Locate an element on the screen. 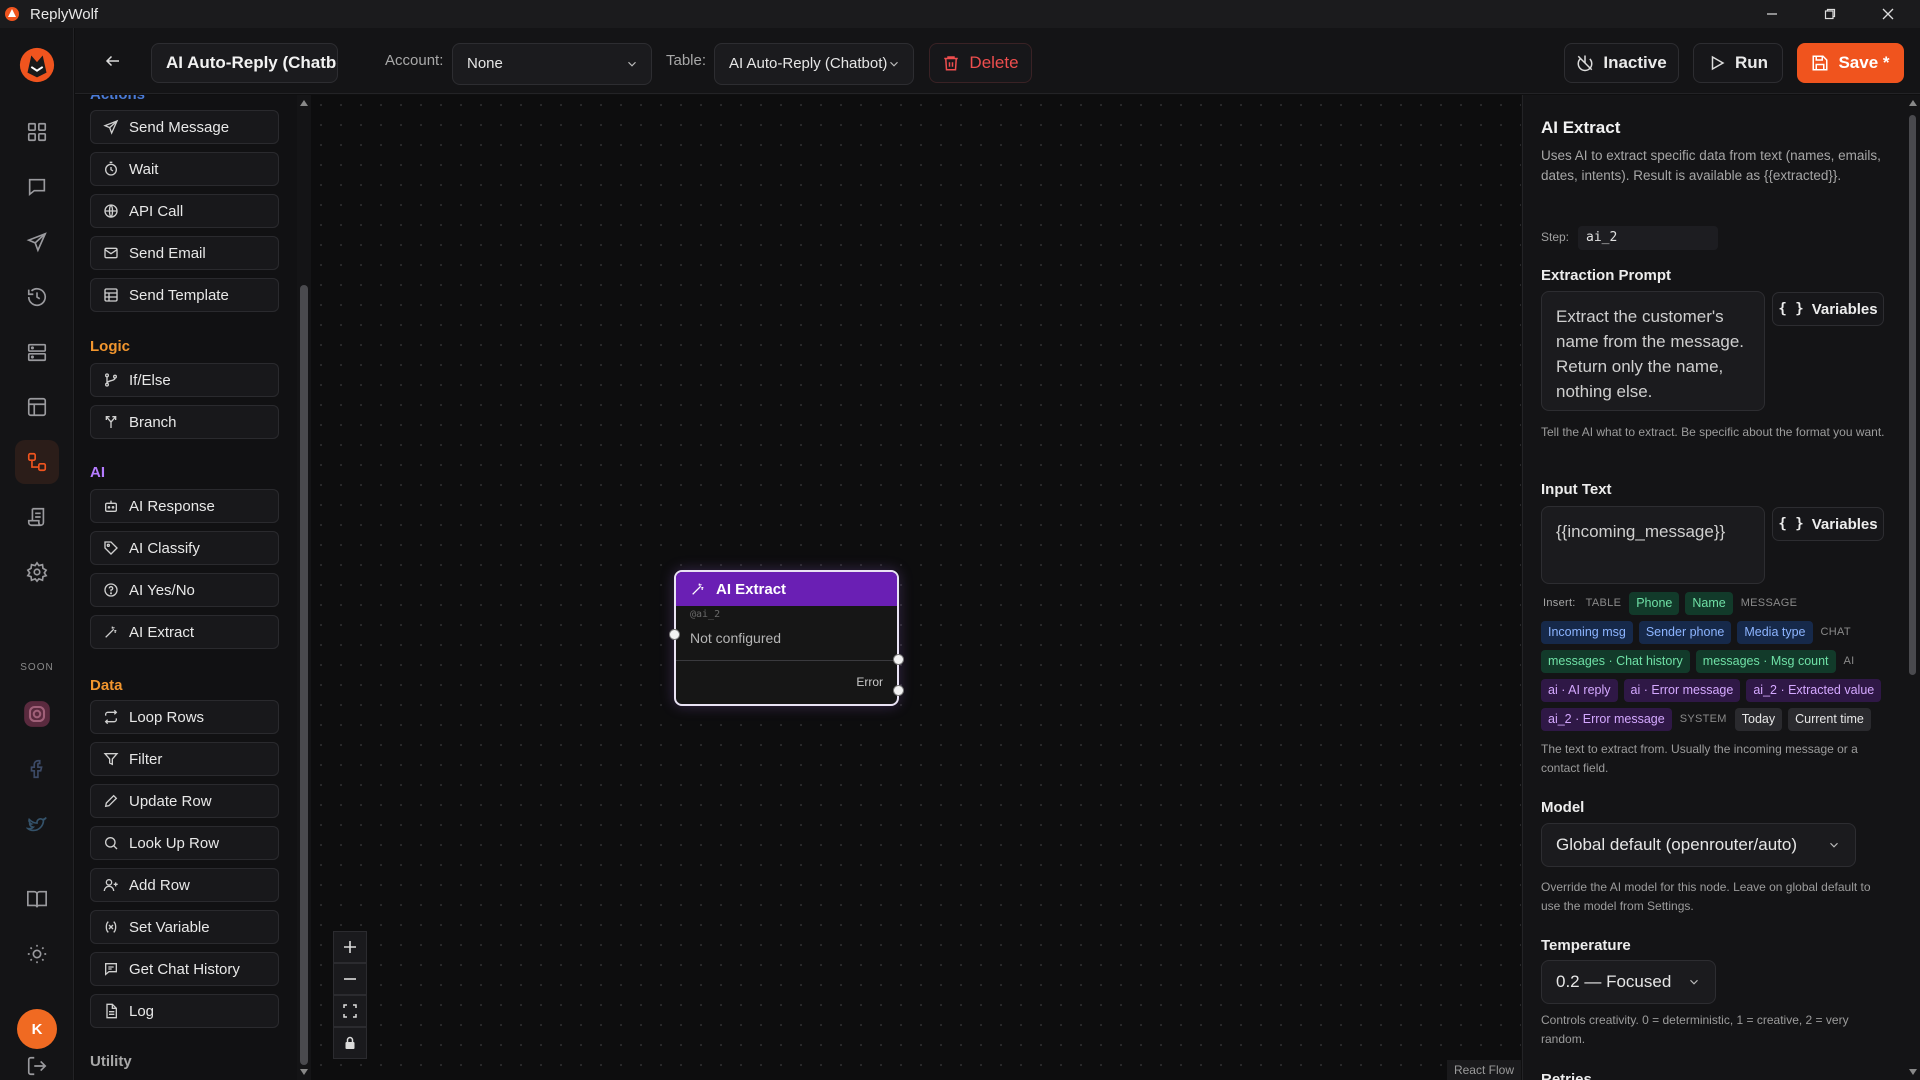 This screenshot has height=1080, width=1920. palette-item-update-row: Update Row is located at coordinates (184, 801).